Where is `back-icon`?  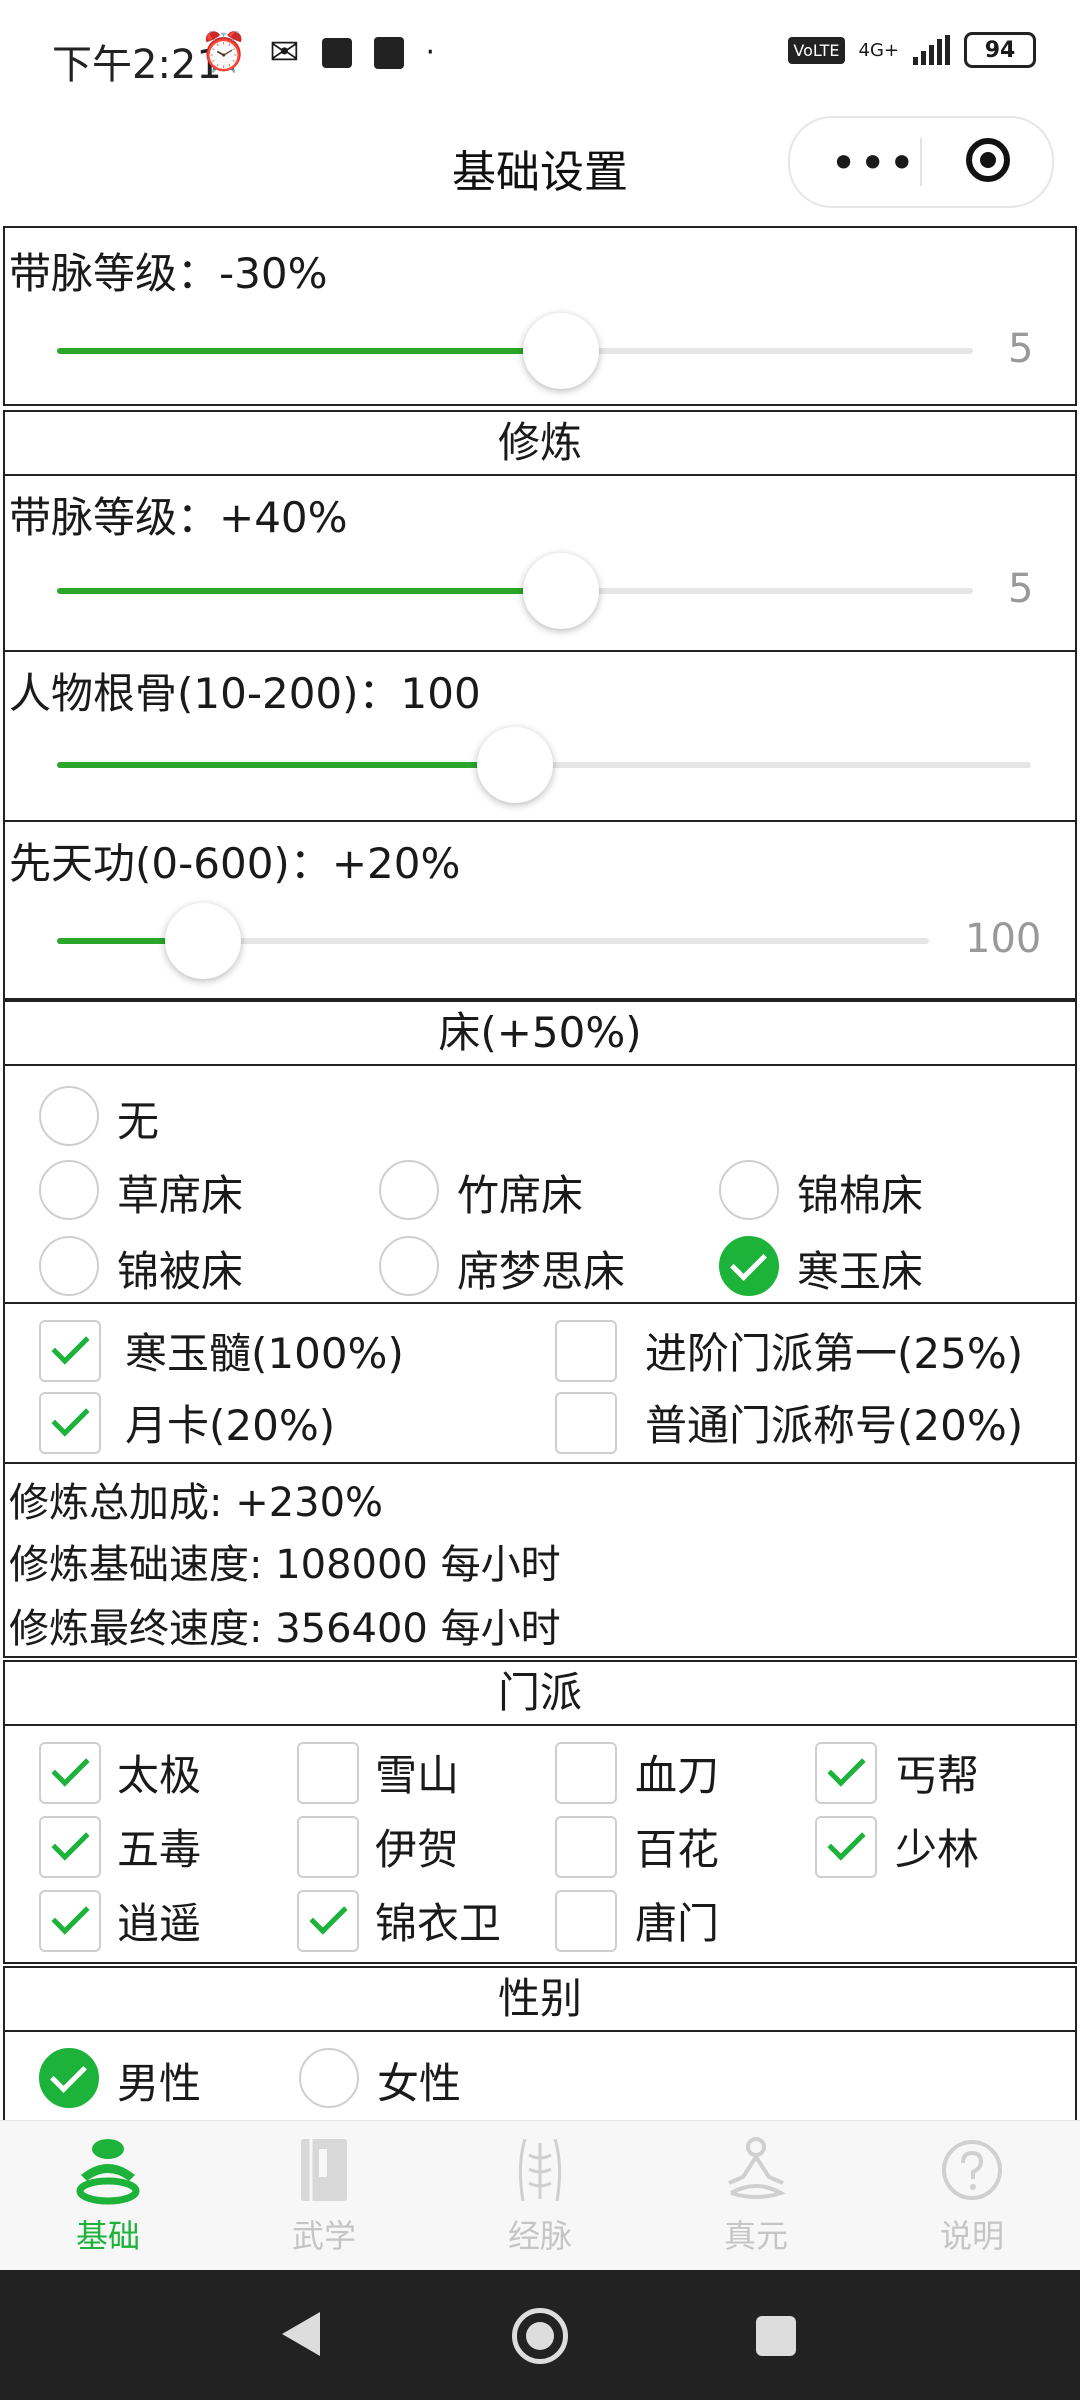
back-icon is located at coordinates (301, 2334).